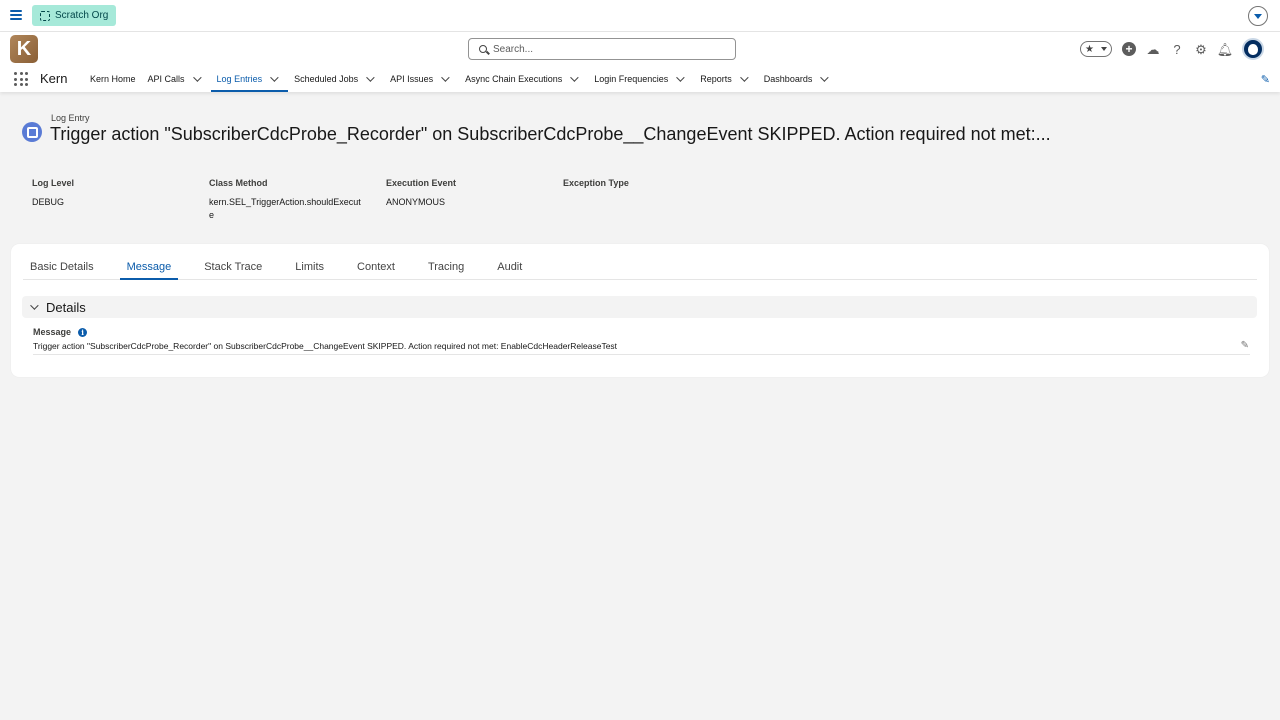 Image resolution: width=1280 pixels, height=720 pixels. What do you see at coordinates (446, 266) in the screenshot?
I see `tab-tracing: Tracing` at bounding box center [446, 266].